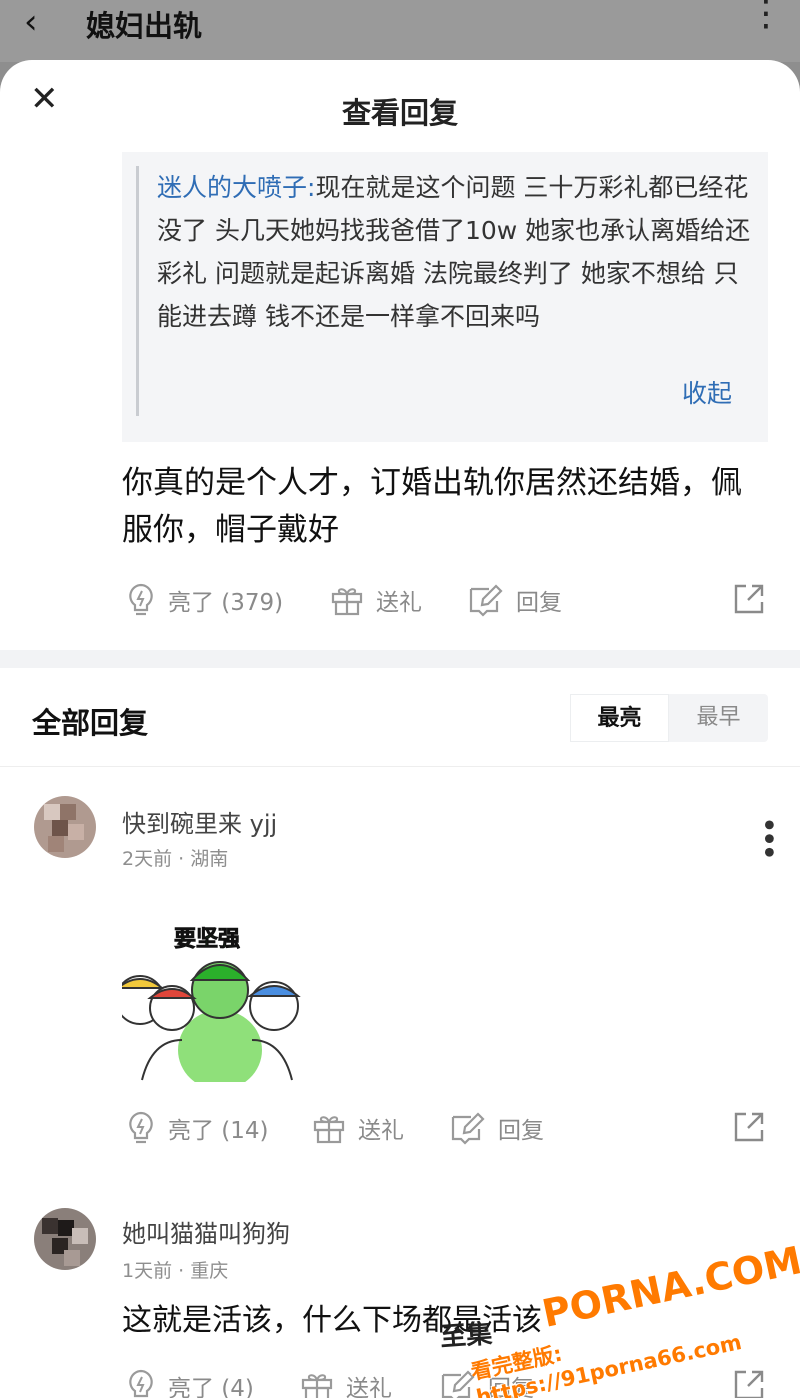  What do you see at coordinates (400, 766) in the screenshot?
I see `divider` at bounding box center [400, 766].